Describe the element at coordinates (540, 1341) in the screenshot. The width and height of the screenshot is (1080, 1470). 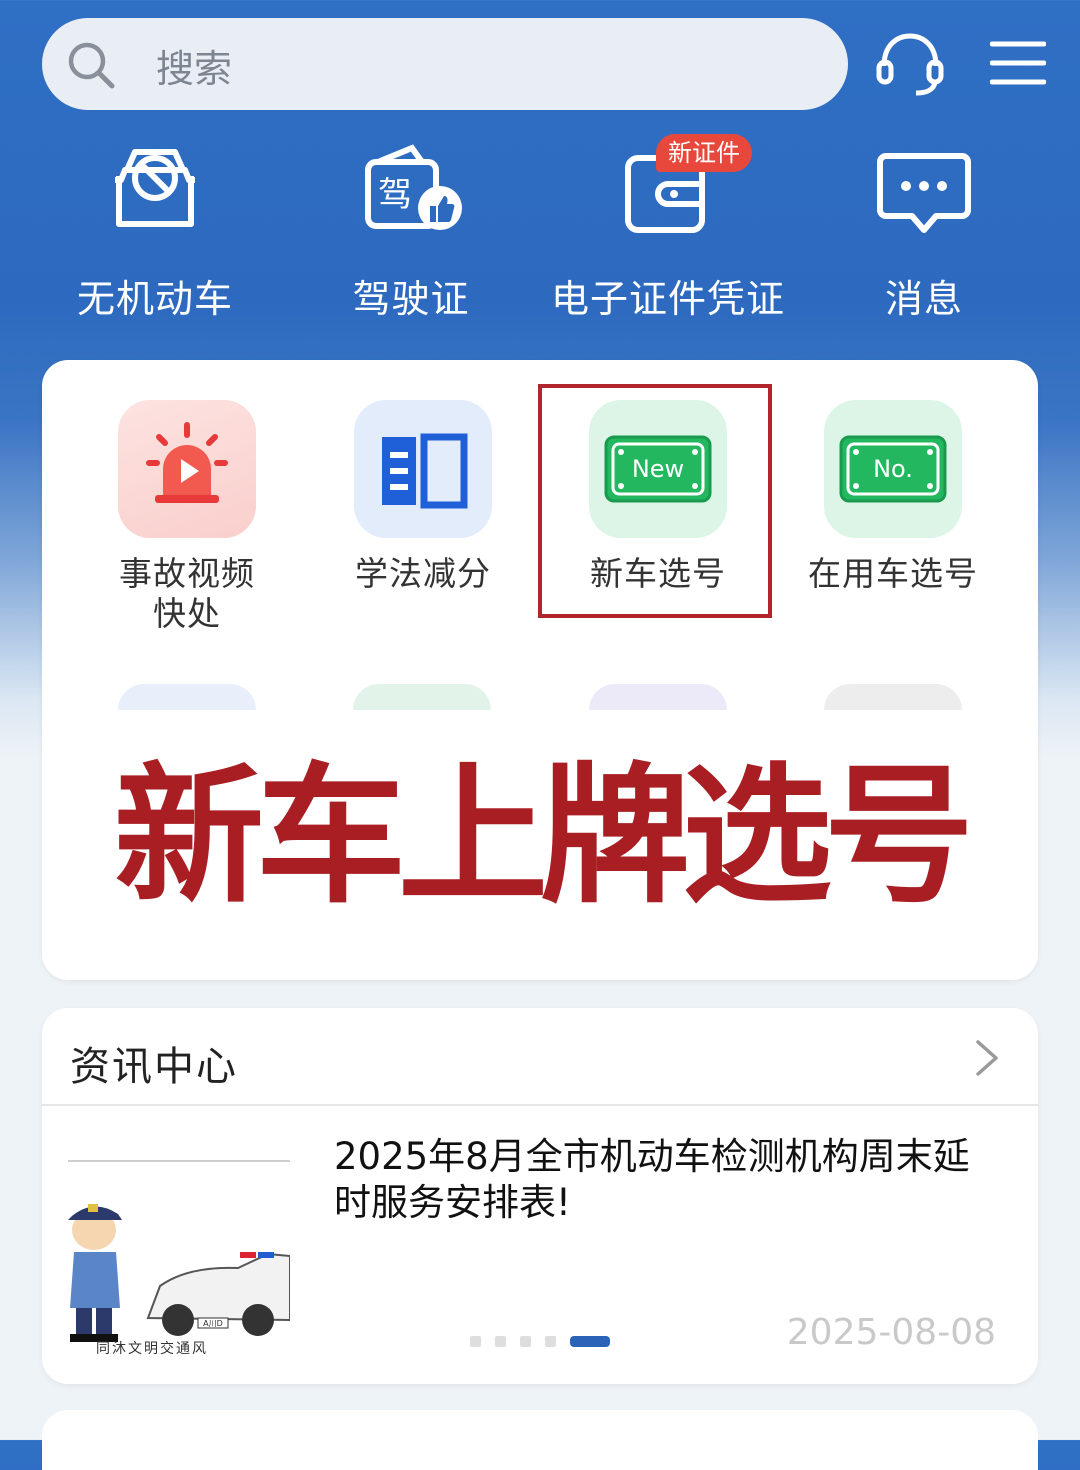
I see `carousel-indicator` at that location.